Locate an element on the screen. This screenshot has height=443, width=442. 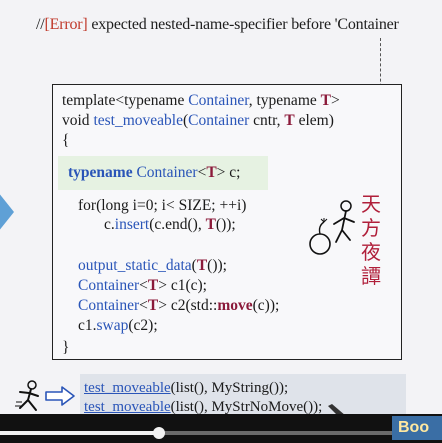
code-line-for: for(long i=0; i< SIZE; ++i) is located at coordinates (162, 205).